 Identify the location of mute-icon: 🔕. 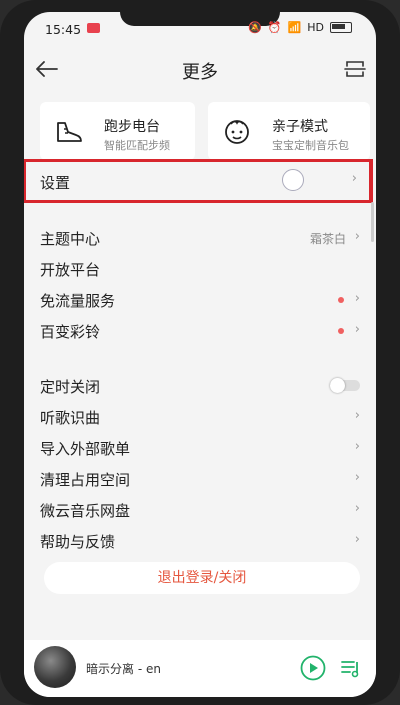
(255, 27).